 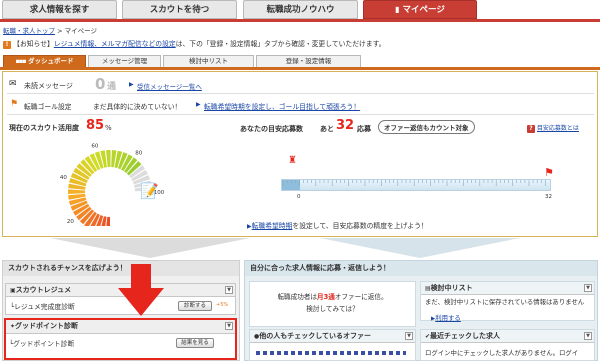 What do you see at coordinates (451, 288) in the screenshot?
I see `watchlist-title-text: 検討中リスト` at bounding box center [451, 288].